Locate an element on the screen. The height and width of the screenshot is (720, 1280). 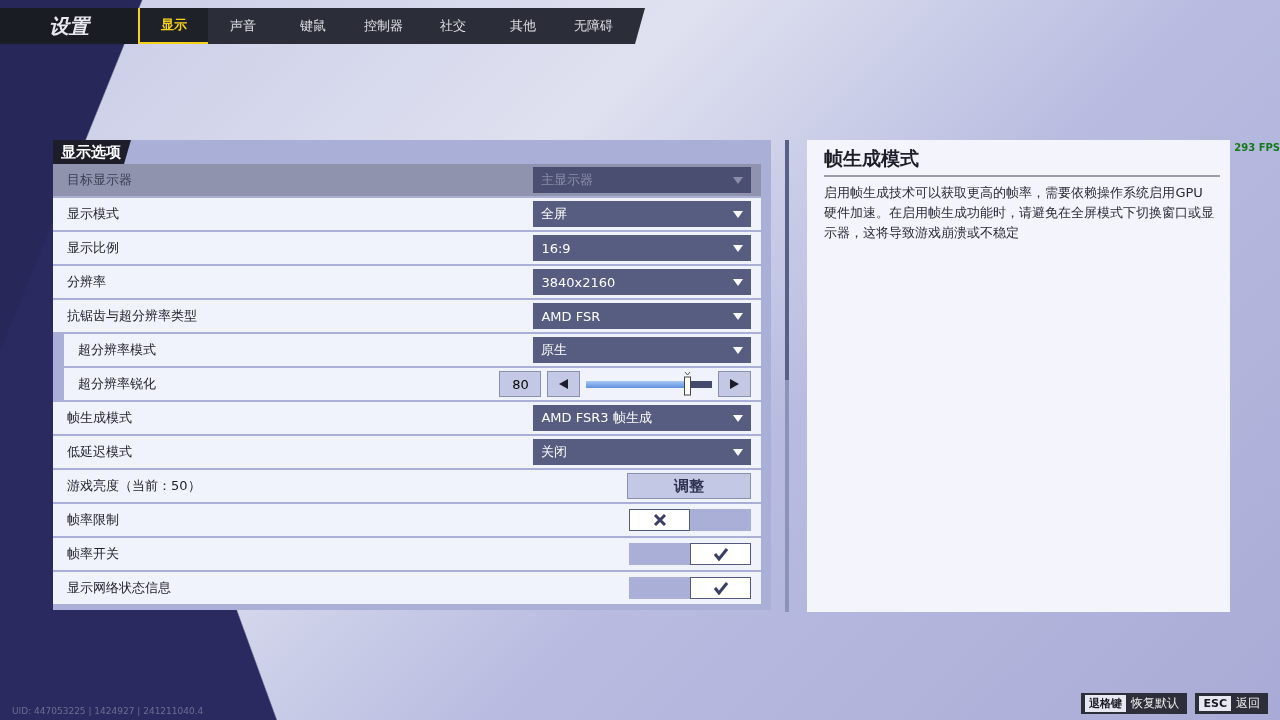
setting-row: 显示模式 全屏 is located at coordinates (407, 214).